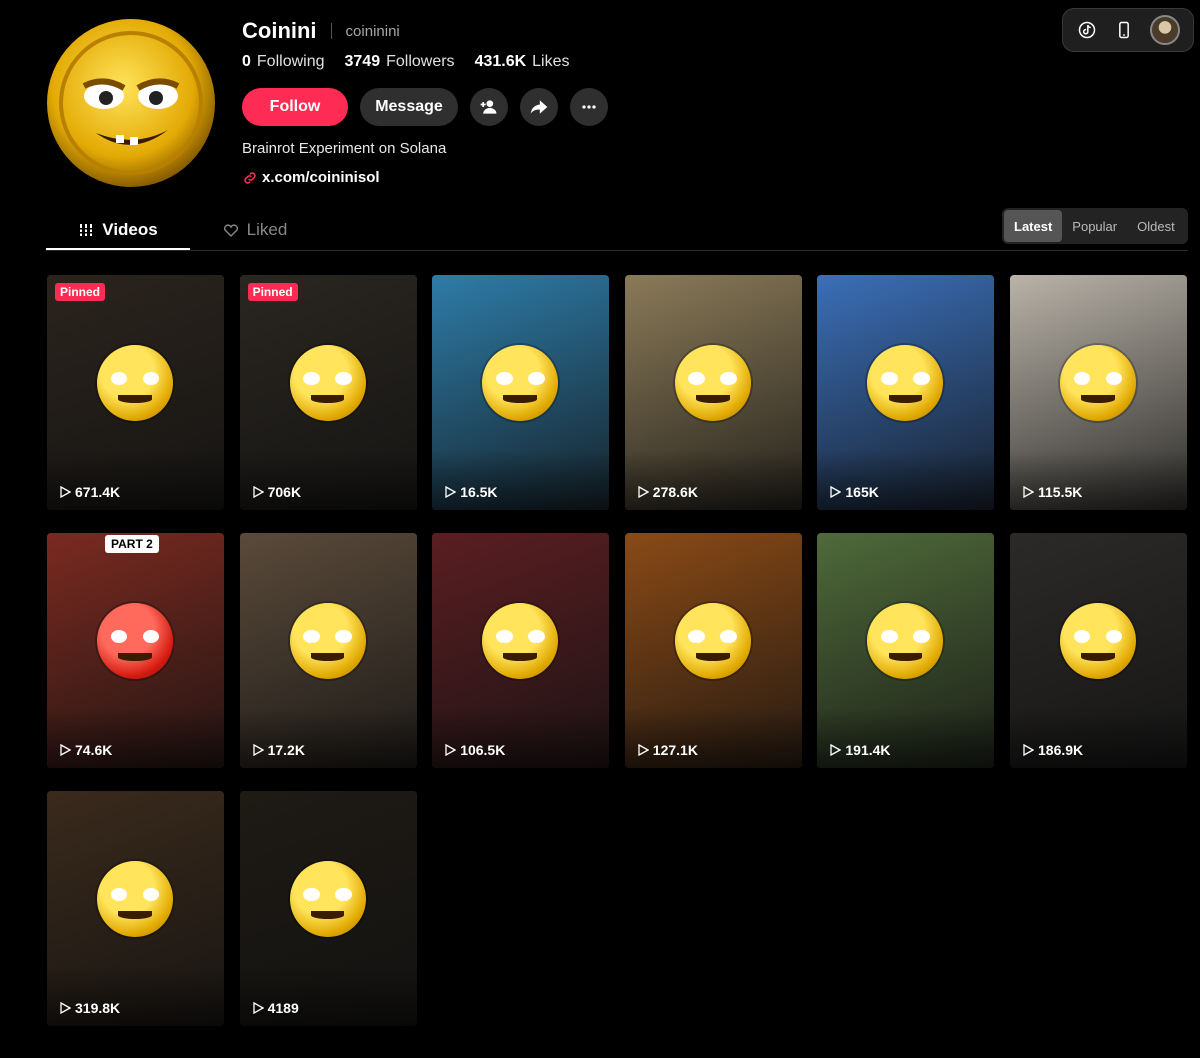 This screenshot has height=1058, width=1200. I want to click on heart-lock-icon, so click(230, 230).